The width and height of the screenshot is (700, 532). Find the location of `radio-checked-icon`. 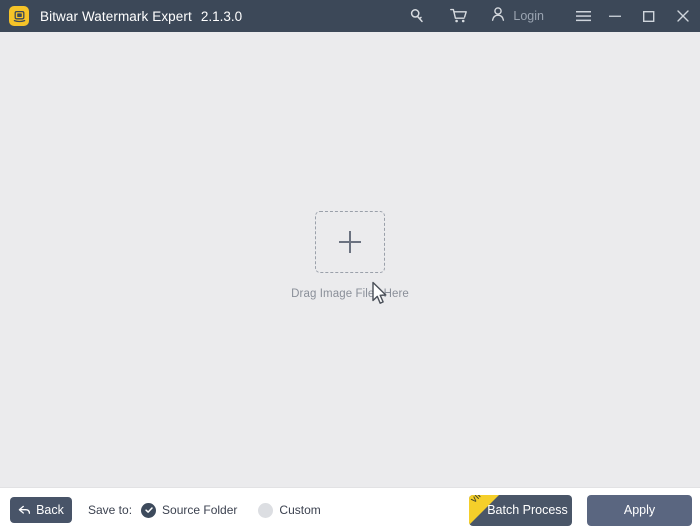

radio-checked-icon is located at coordinates (149, 510).